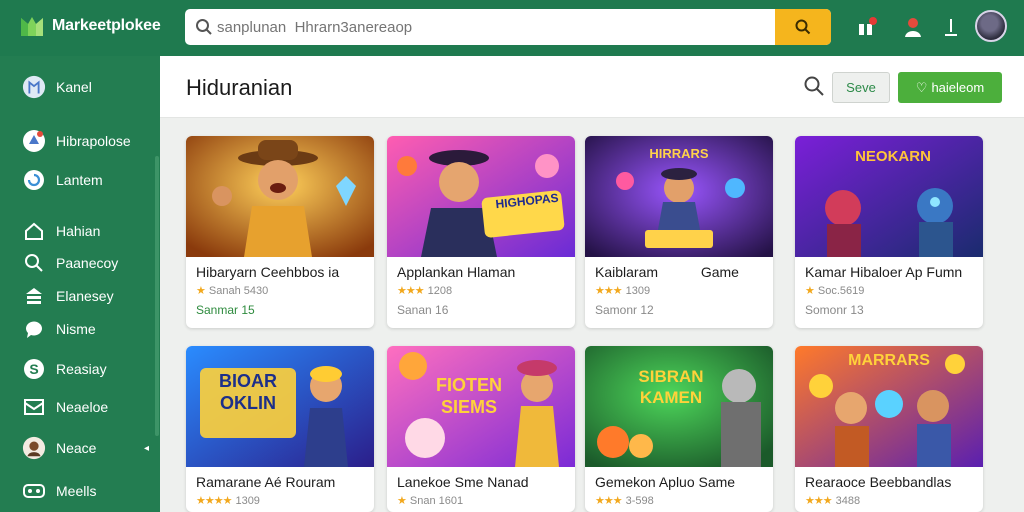 This screenshot has height=512, width=1024. I want to click on user-avatar, so click(991, 26).